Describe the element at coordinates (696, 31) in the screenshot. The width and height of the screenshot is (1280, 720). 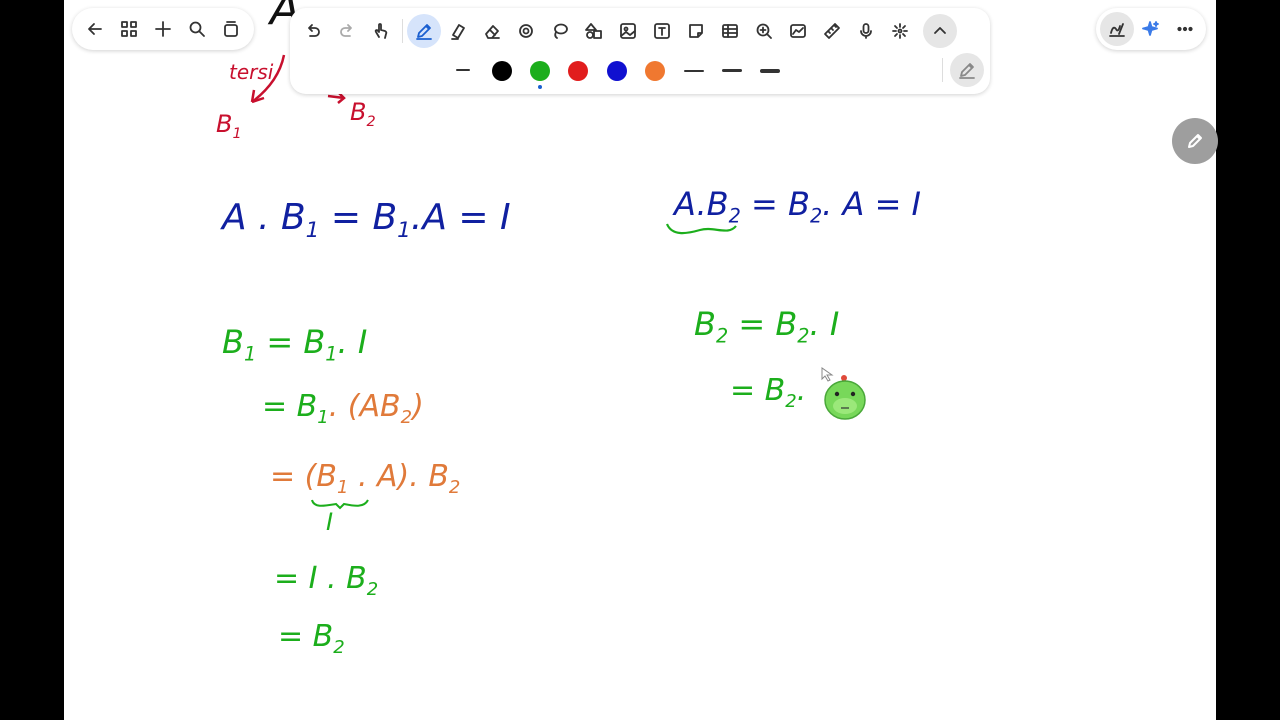
I see `sticky-note-icon` at that location.